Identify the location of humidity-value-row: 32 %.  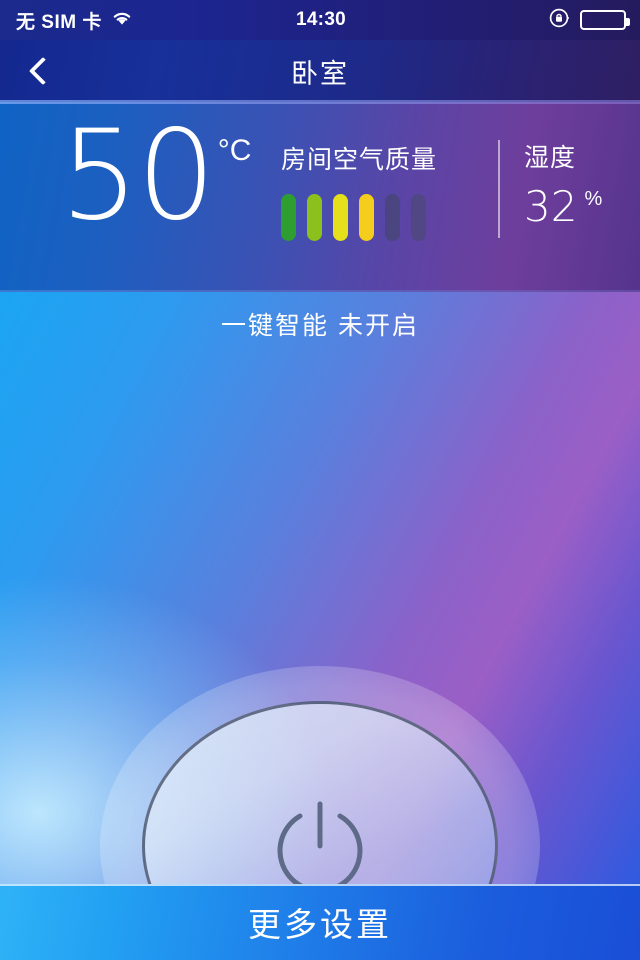
(563, 207).